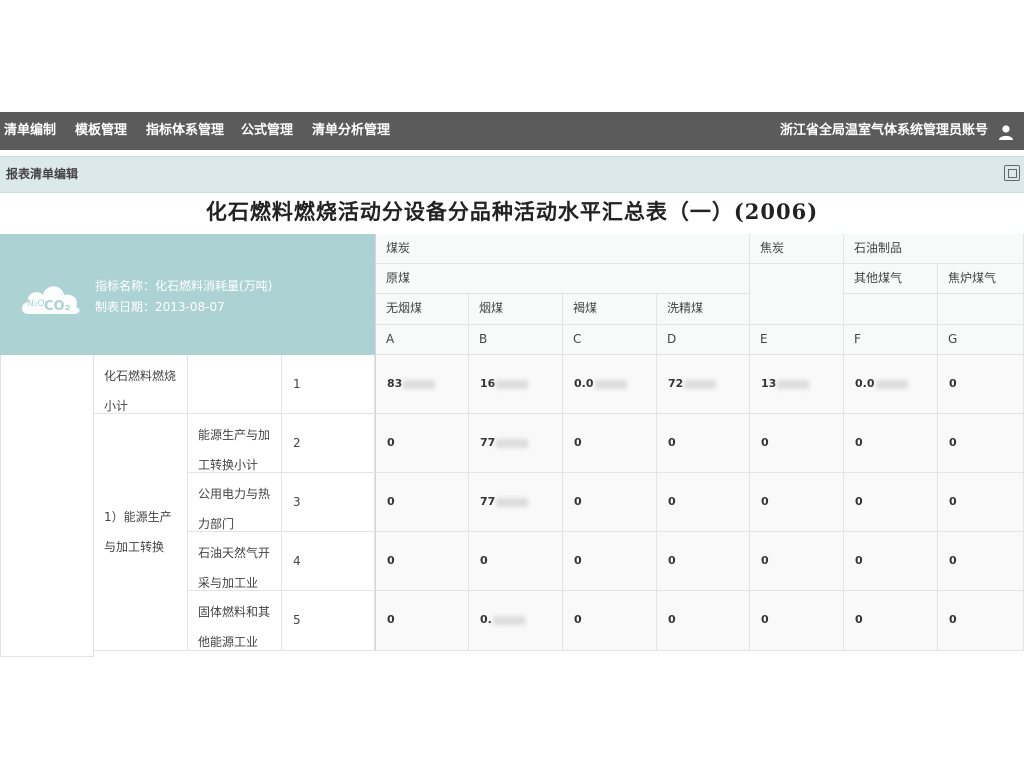 The image size is (1024, 768). I want to click on value-cell-r2-c5: 0, so click(797, 443).